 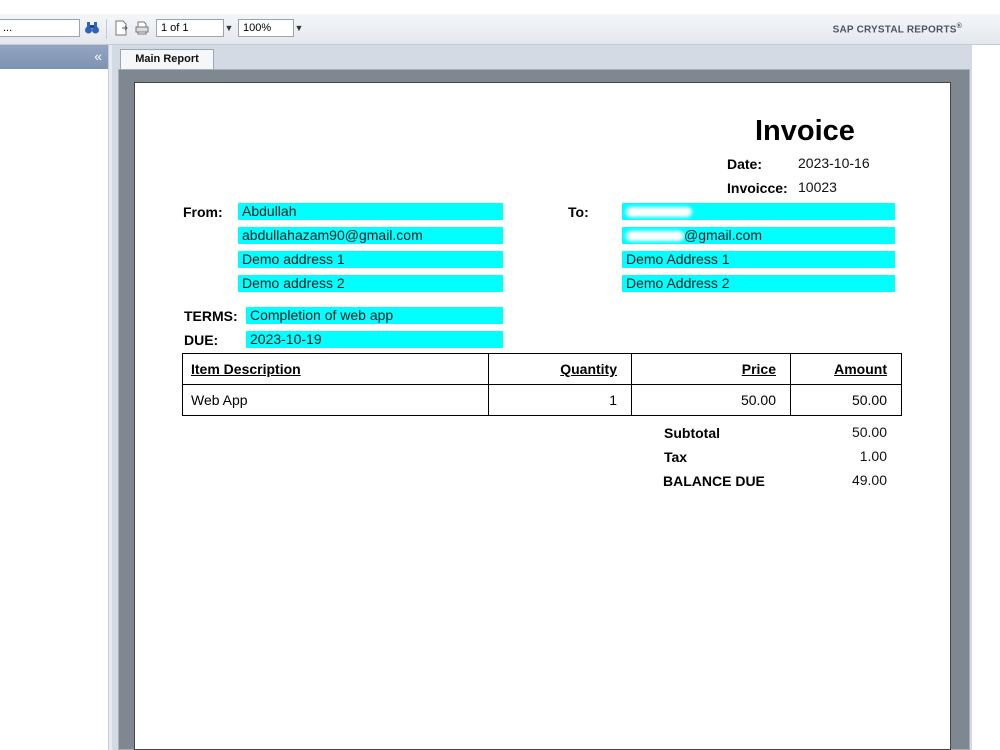 I want to click on zoom-input: 100%, so click(x=266, y=28).